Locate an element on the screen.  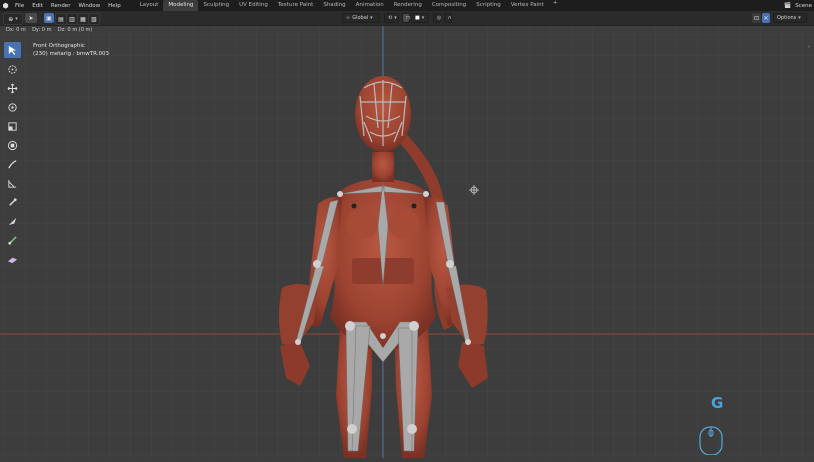
gizmo-icon: ⊡ is located at coordinates (756, 18).